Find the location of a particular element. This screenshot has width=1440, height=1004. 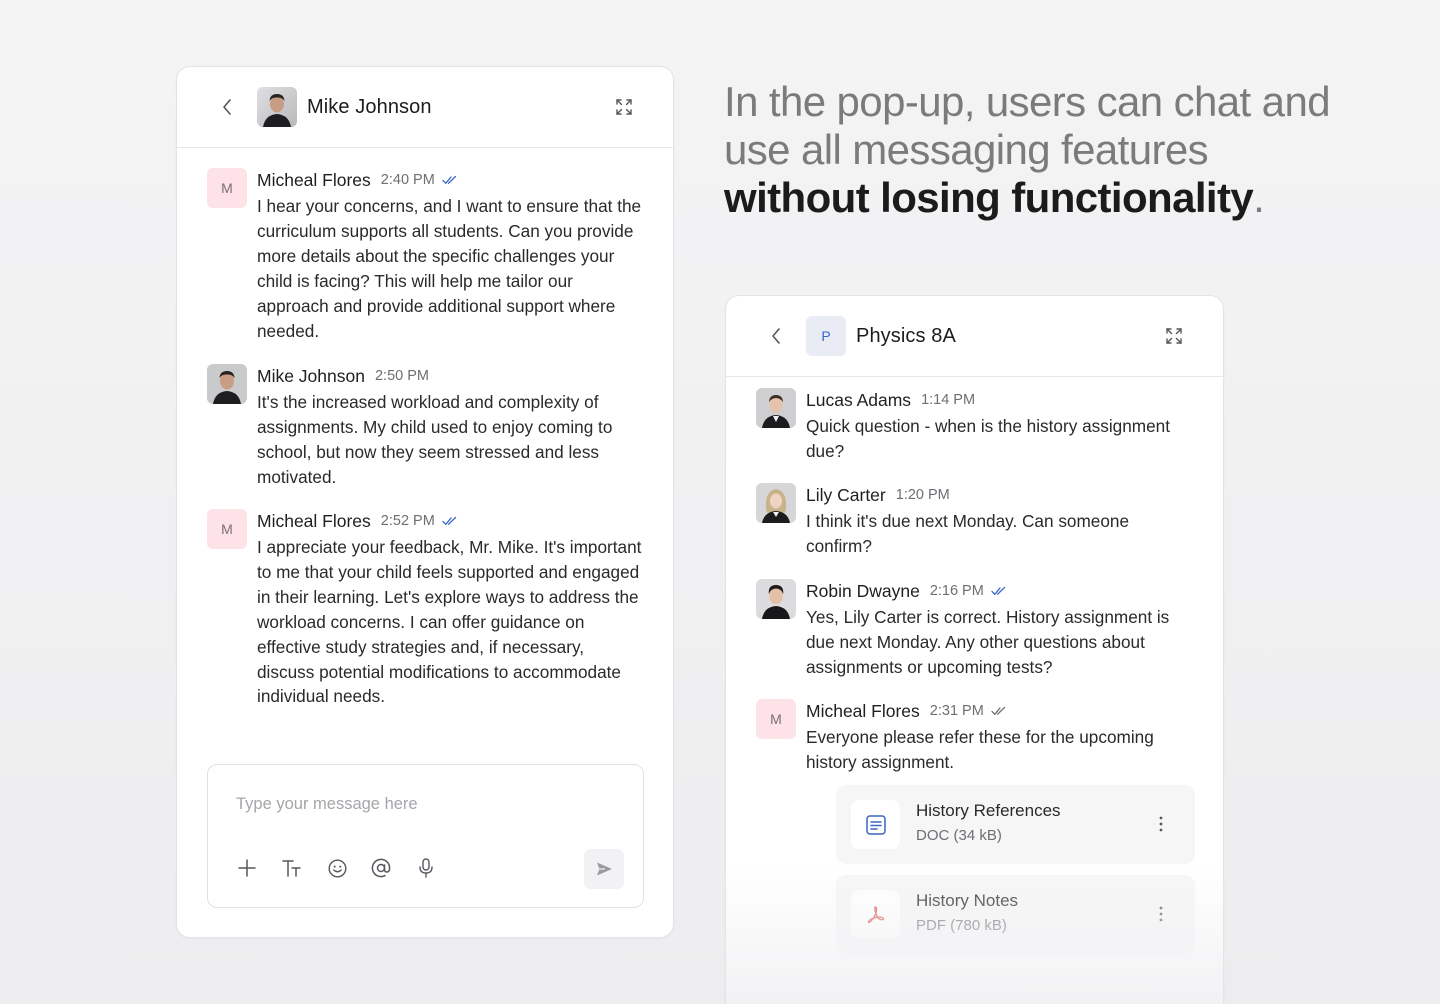

message-header: Mike Johnson 2:50 PM is located at coordinates (343, 376).